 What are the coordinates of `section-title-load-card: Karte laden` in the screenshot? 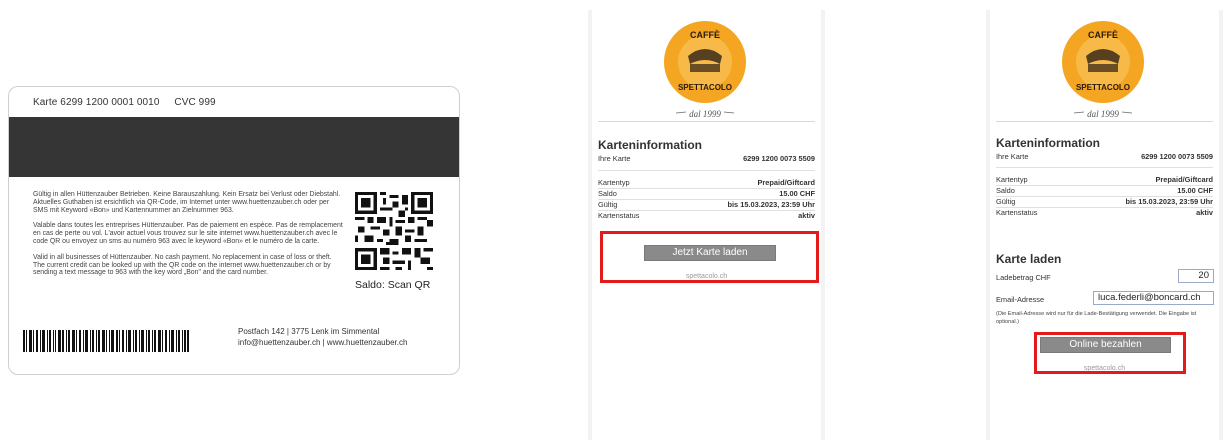 It's located at (1029, 259).